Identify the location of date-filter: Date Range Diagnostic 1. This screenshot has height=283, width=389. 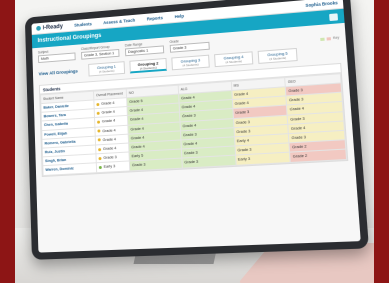
(144, 49).